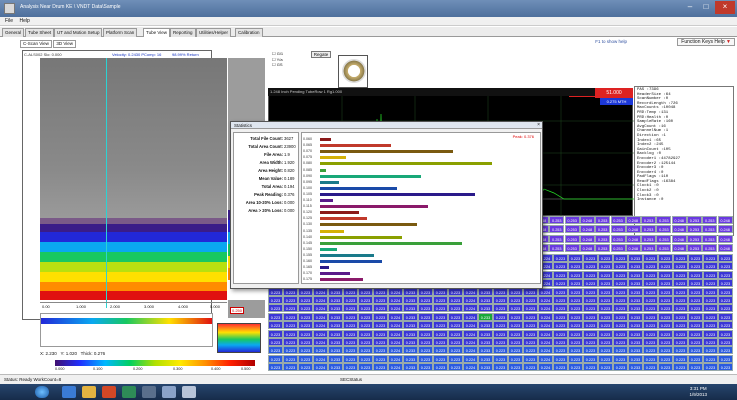  What do you see at coordinates (189, 392) in the screenshot?
I see `app-icon-analysis` at bounding box center [189, 392].